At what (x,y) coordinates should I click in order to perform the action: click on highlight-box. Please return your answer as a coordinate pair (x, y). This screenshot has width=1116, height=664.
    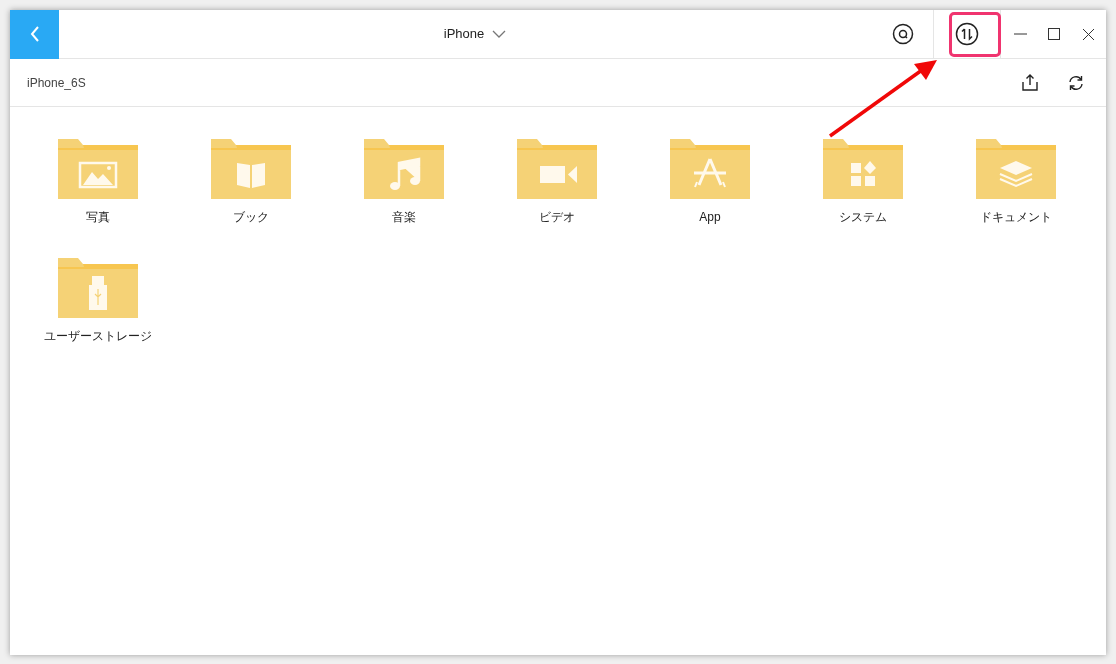
    Looking at the image, I should click on (975, 34).